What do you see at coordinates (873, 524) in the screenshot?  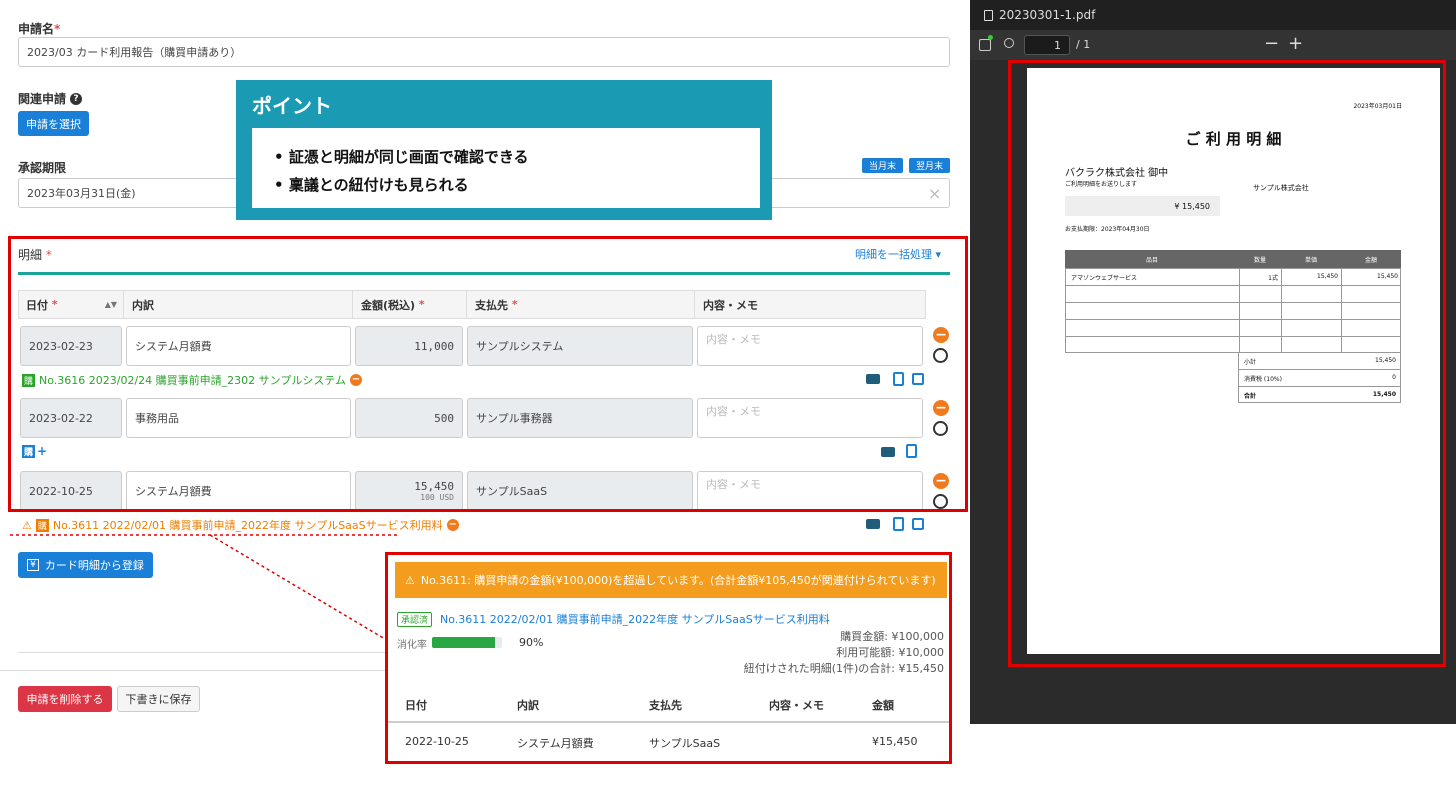 I see `credit-card-icon` at bounding box center [873, 524].